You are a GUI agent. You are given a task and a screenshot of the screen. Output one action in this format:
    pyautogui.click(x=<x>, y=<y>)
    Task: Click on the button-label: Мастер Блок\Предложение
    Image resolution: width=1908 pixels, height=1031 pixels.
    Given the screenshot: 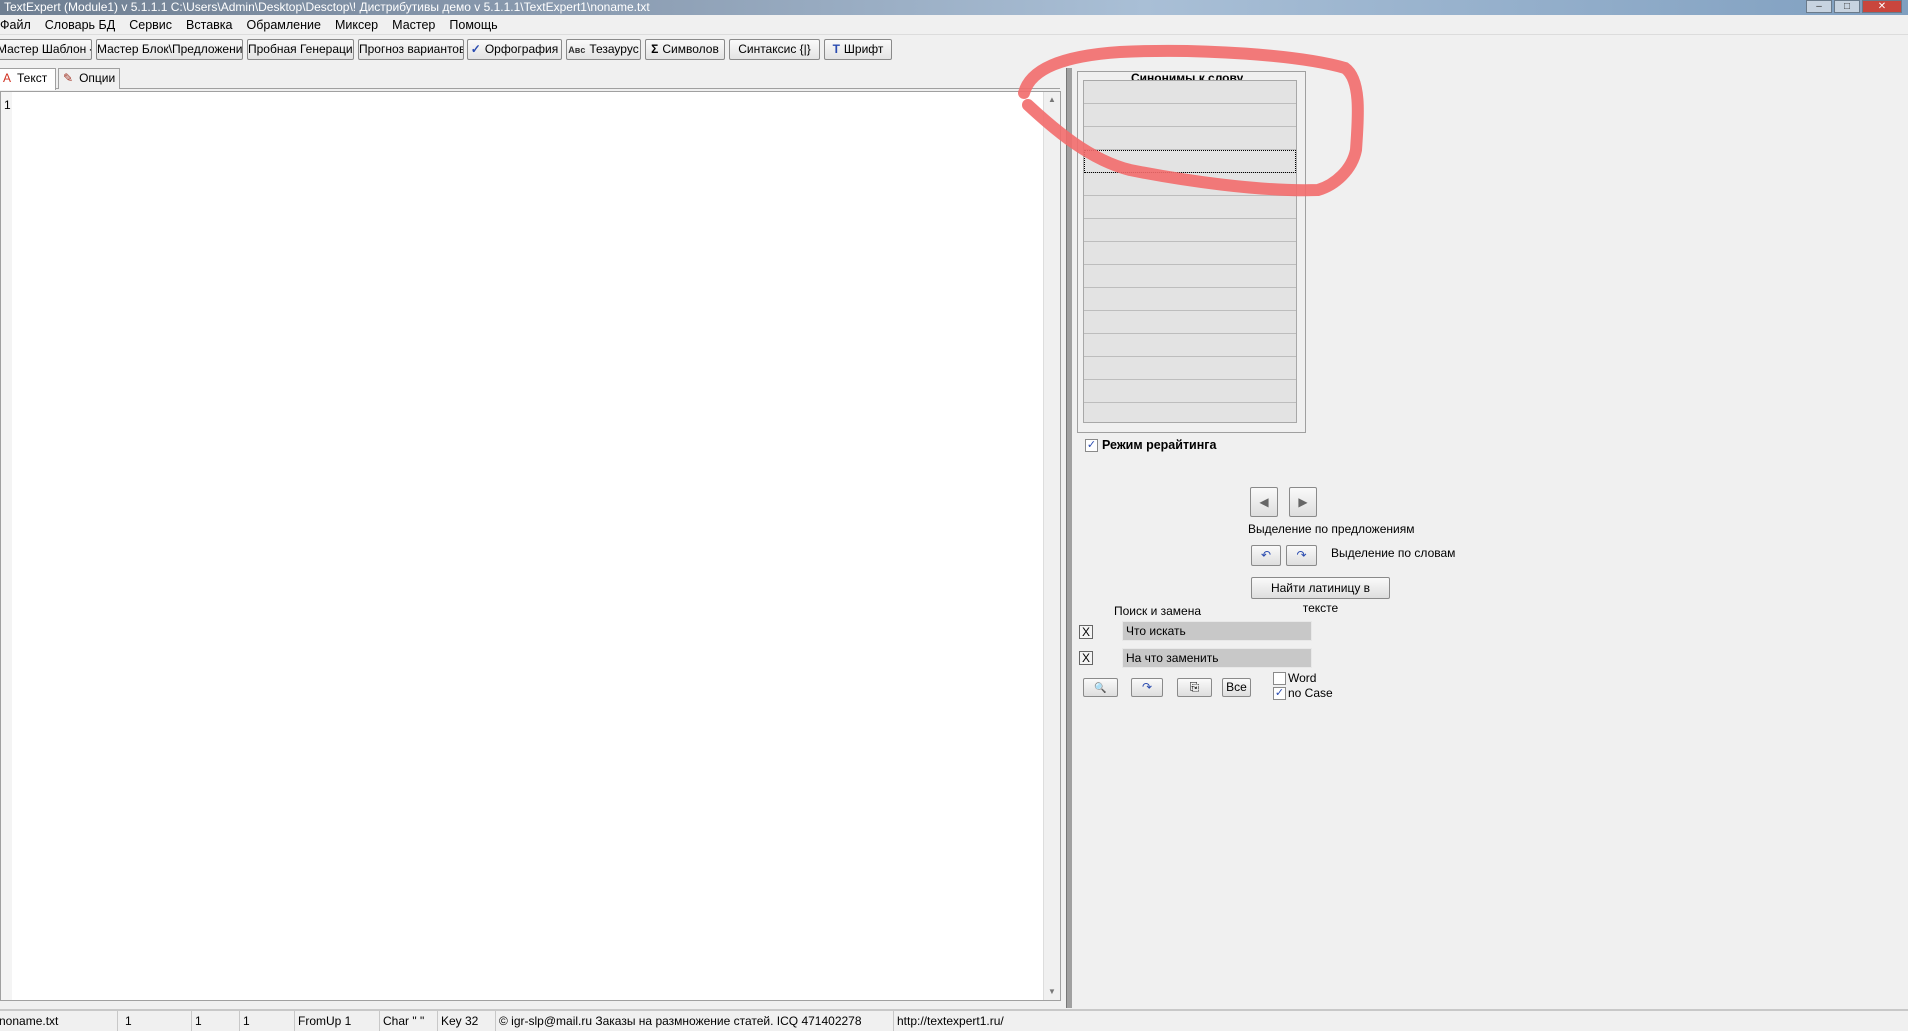 What is the action you would take?
    pyautogui.click(x=170, y=49)
    